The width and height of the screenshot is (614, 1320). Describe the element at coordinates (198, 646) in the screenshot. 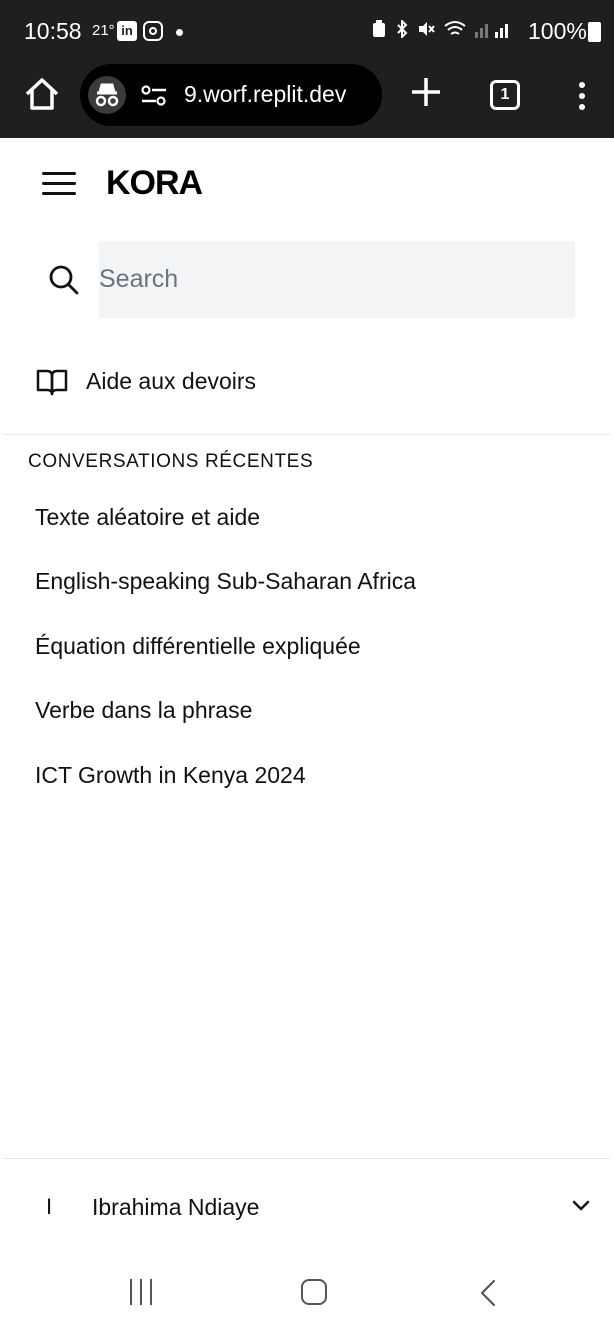

I see `conversation-item: Équation différentielle expliquée` at that location.